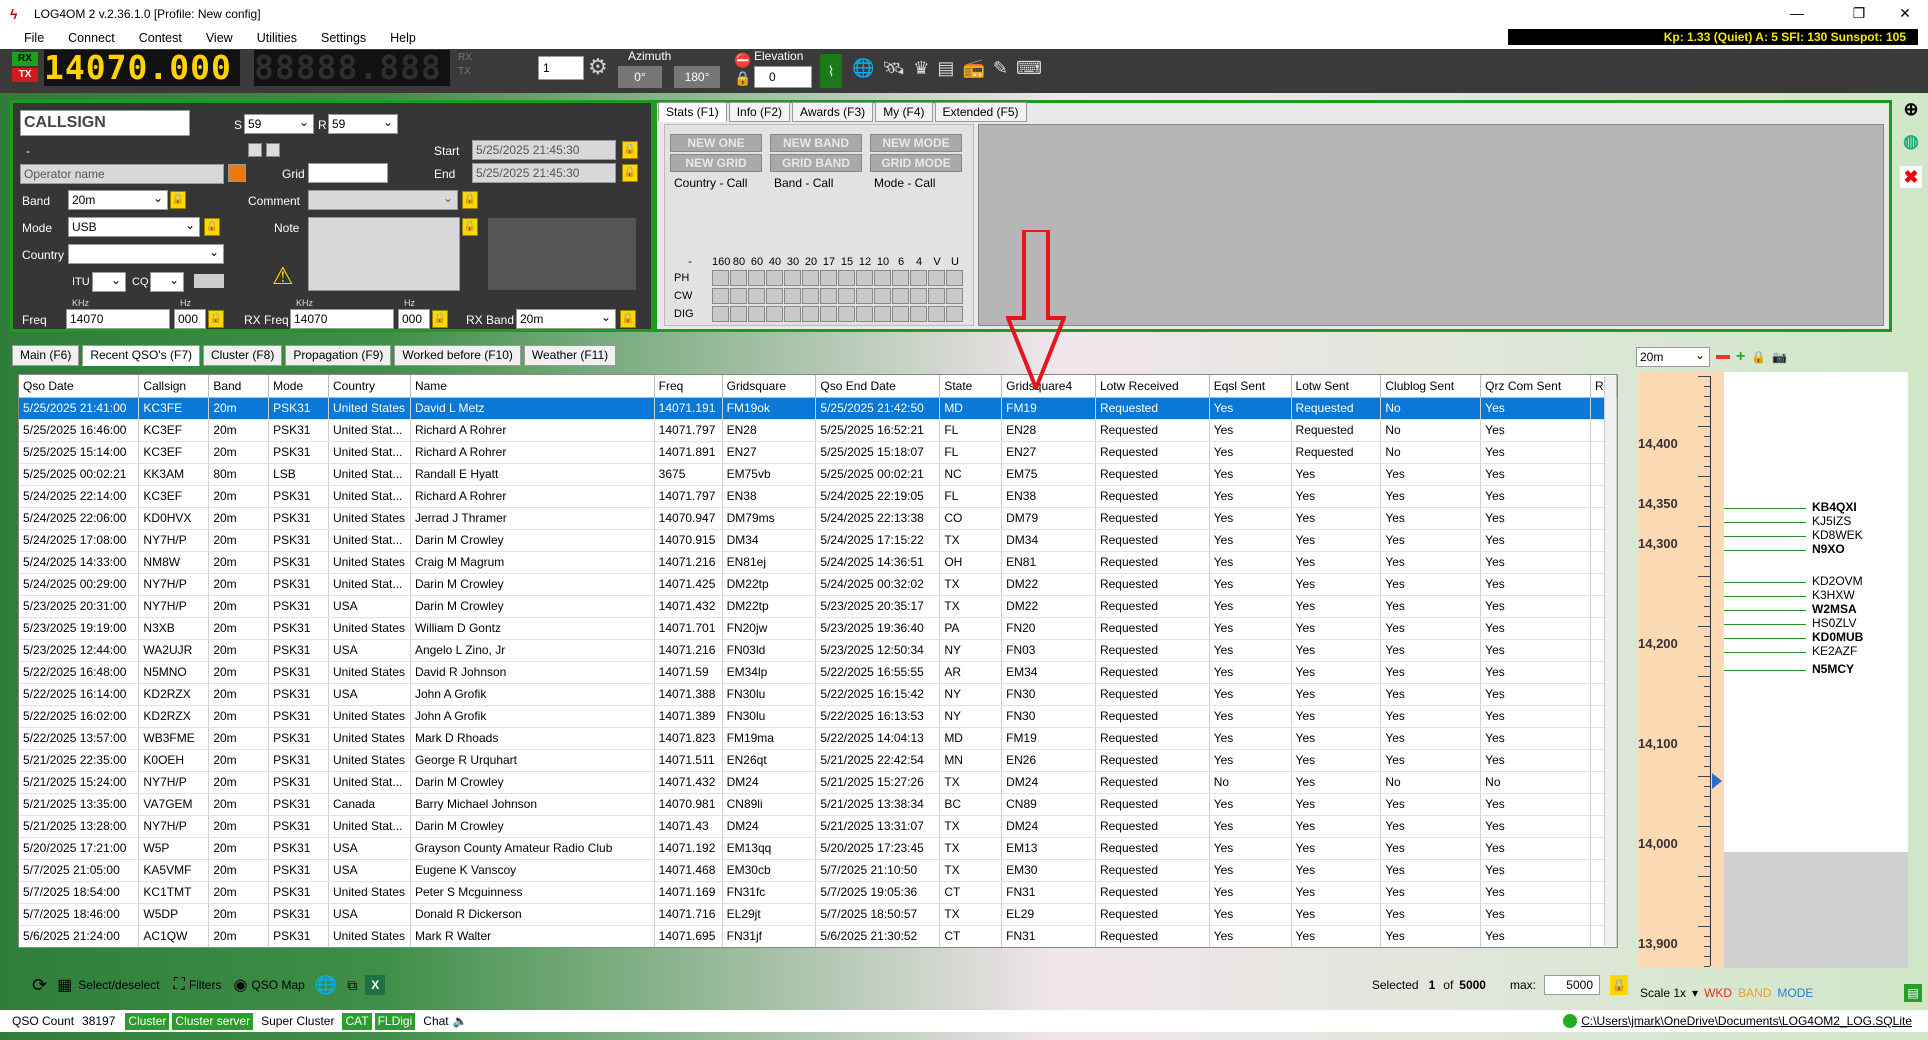 Image resolution: width=1928 pixels, height=1040 pixels. Describe the element at coordinates (769, 386) in the screenshot. I see `column-header: Gridsquare` at that location.